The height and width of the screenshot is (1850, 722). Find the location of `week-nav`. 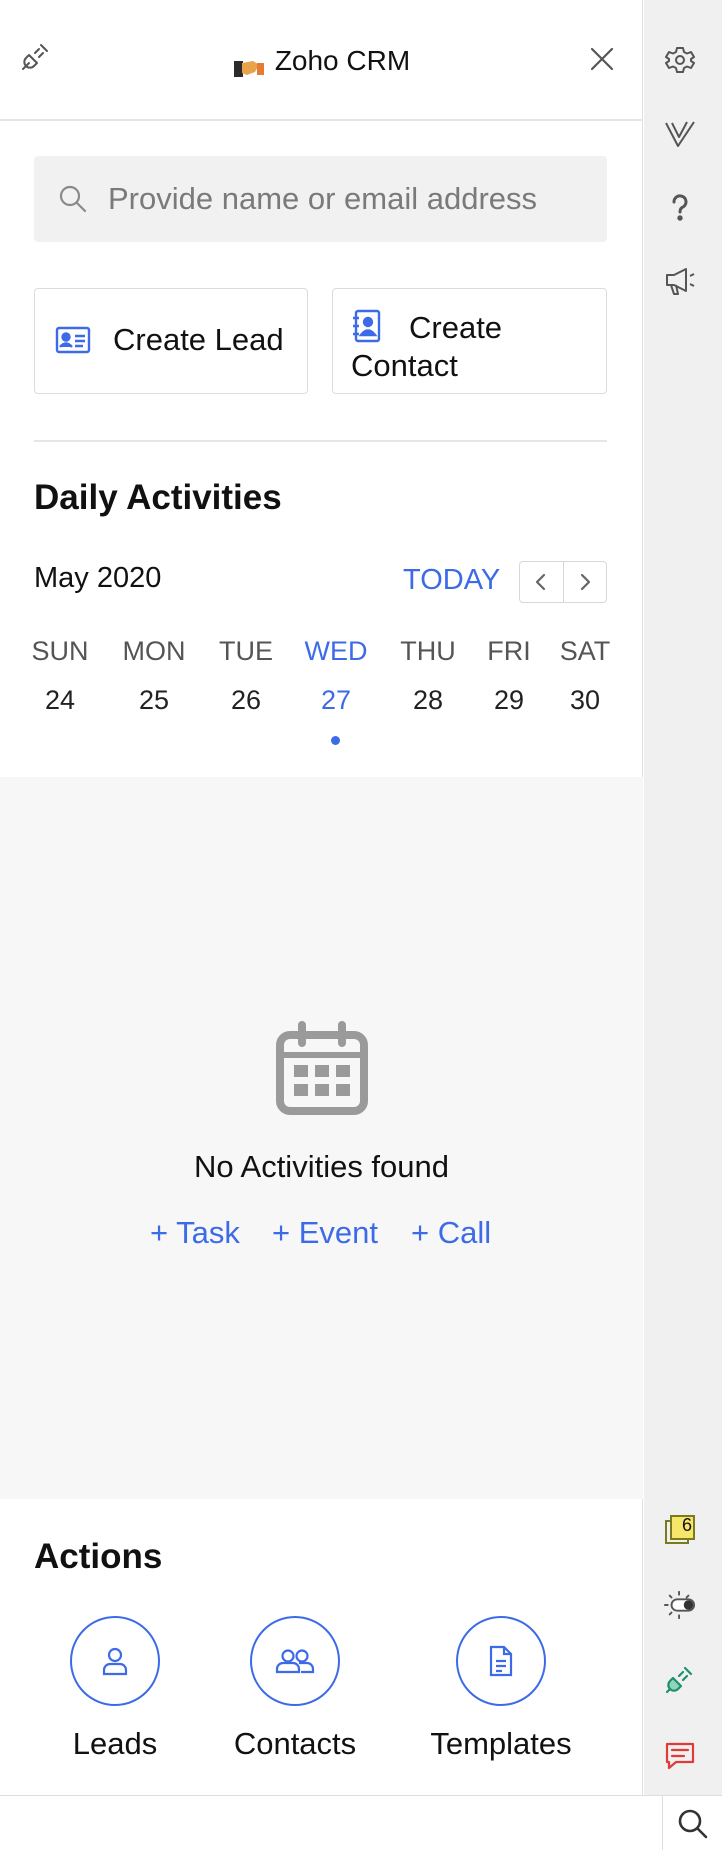

week-nav is located at coordinates (563, 582).